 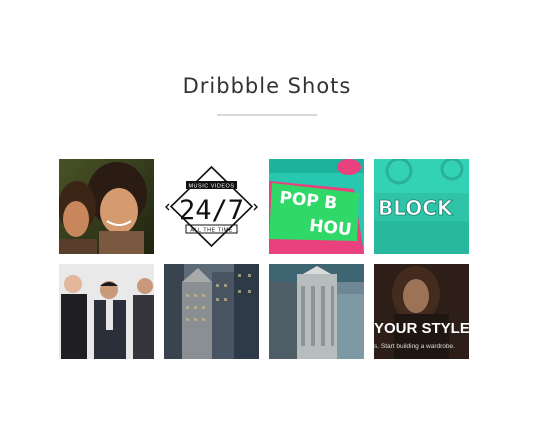 I want to click on team-group-photo, so click(x=106, y=311).